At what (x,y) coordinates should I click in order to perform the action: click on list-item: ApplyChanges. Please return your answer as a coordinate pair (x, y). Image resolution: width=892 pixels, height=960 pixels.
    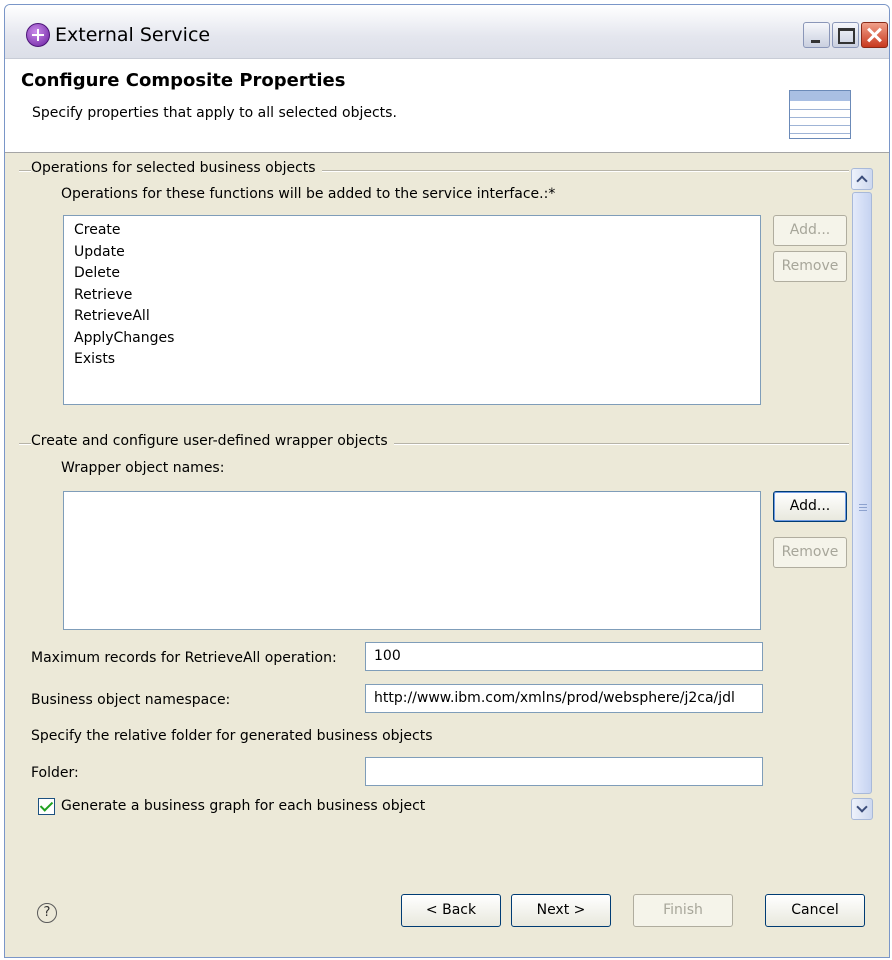
    Looking at the image, I should click on (412, 339).